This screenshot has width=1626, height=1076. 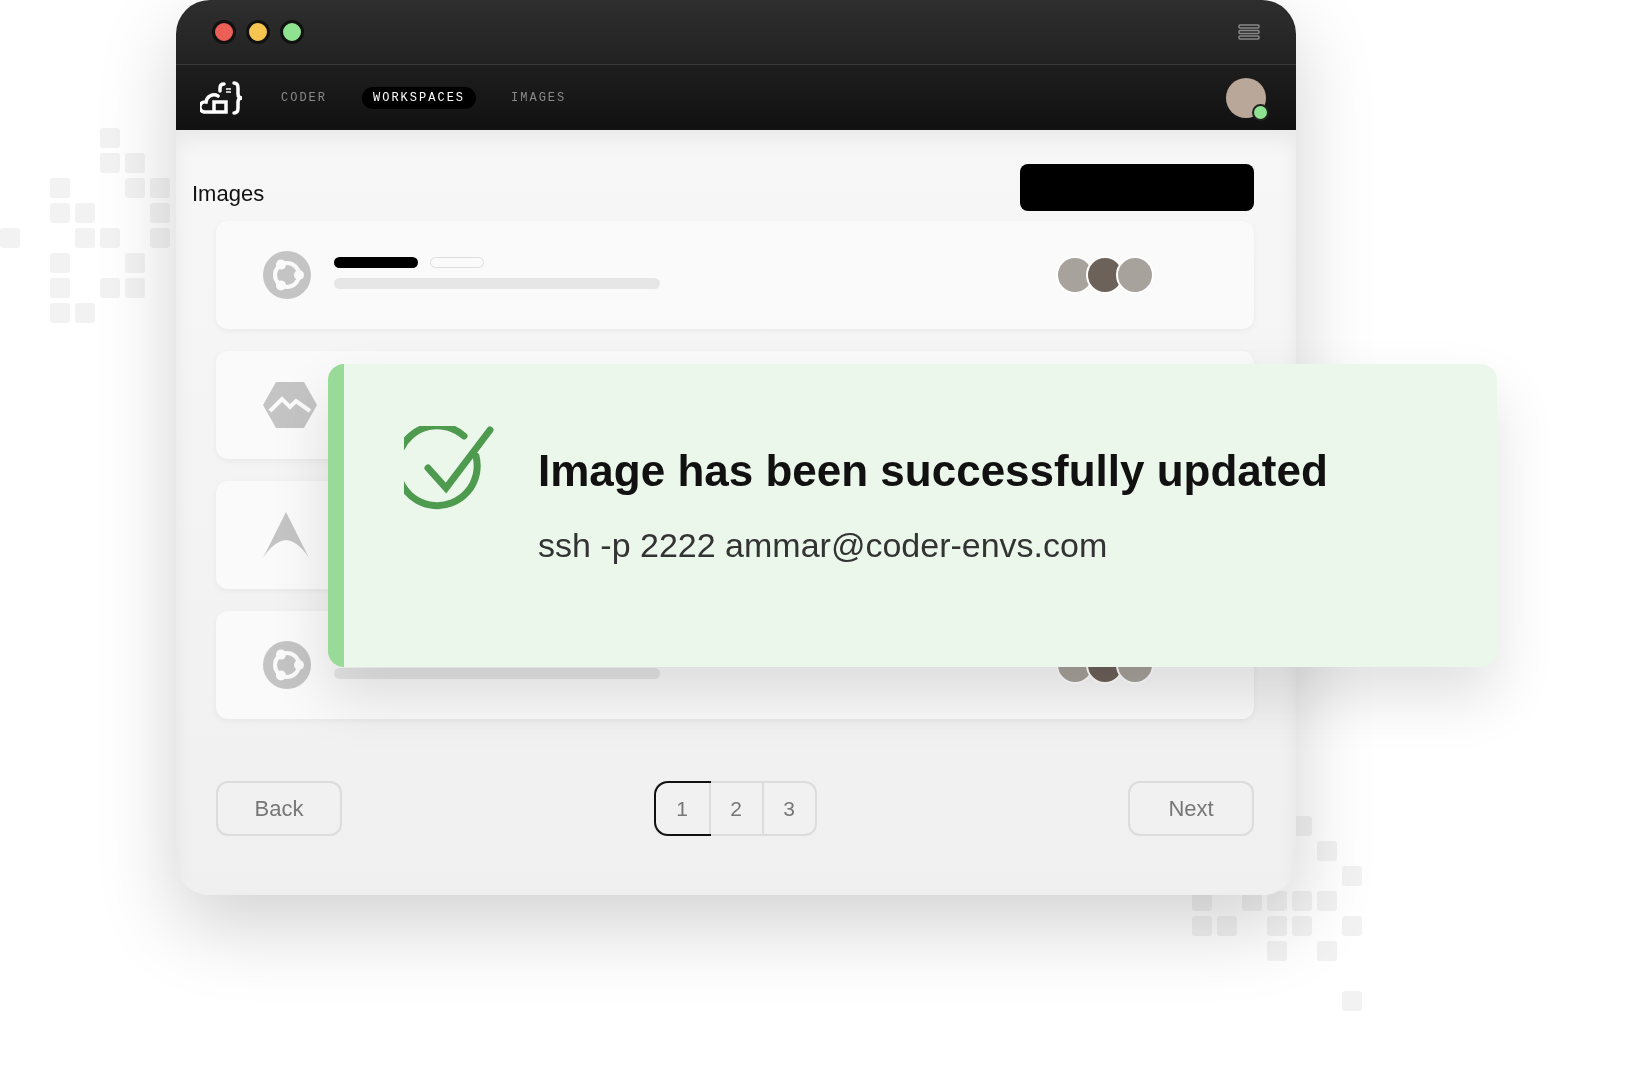 I want to click on next-button: Next, so click(x=1191, y=808).